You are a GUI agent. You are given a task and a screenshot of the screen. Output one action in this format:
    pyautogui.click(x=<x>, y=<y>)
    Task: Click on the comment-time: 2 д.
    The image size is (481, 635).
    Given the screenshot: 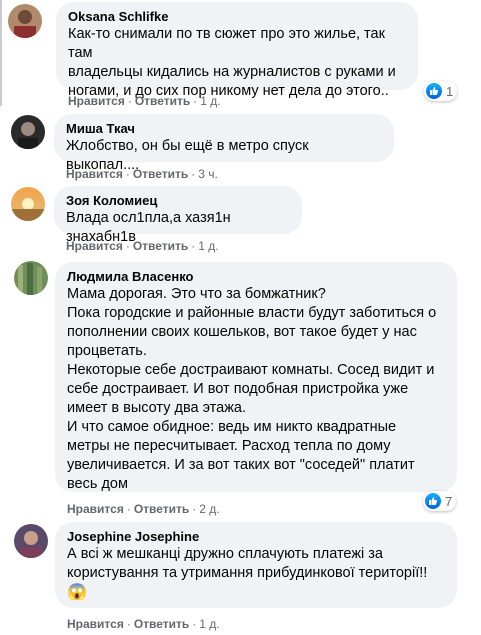 What is the action you would take?
    pyautogui.click(x=209, y=509)
    